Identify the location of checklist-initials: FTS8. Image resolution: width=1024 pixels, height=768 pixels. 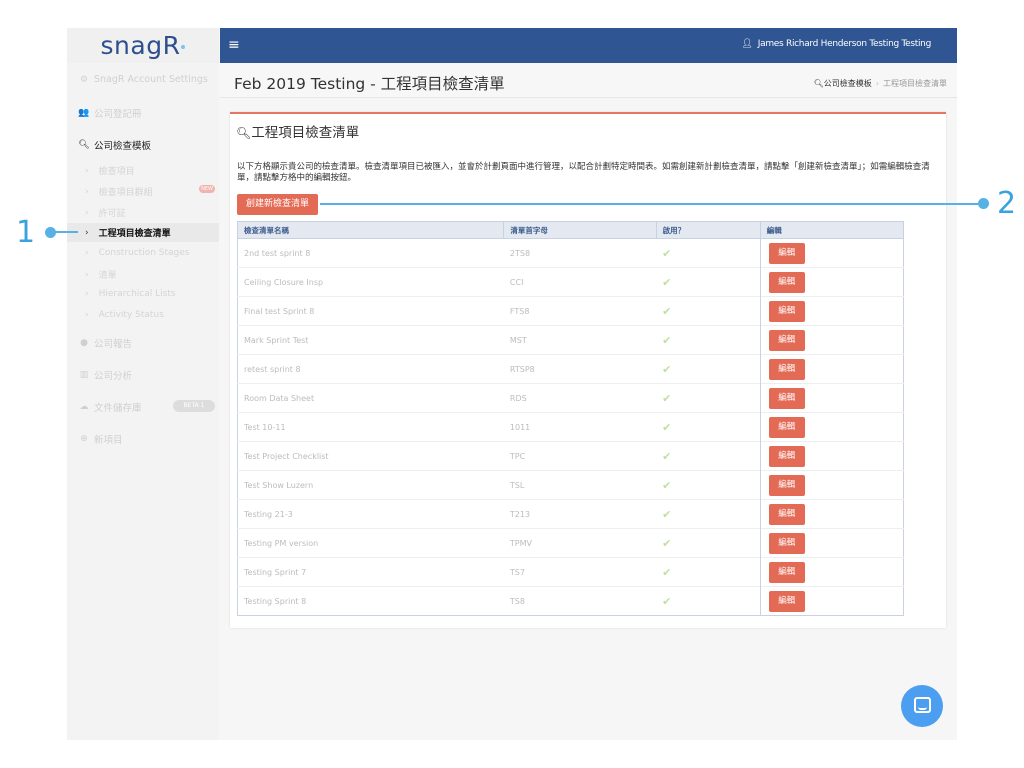
(580, 311).